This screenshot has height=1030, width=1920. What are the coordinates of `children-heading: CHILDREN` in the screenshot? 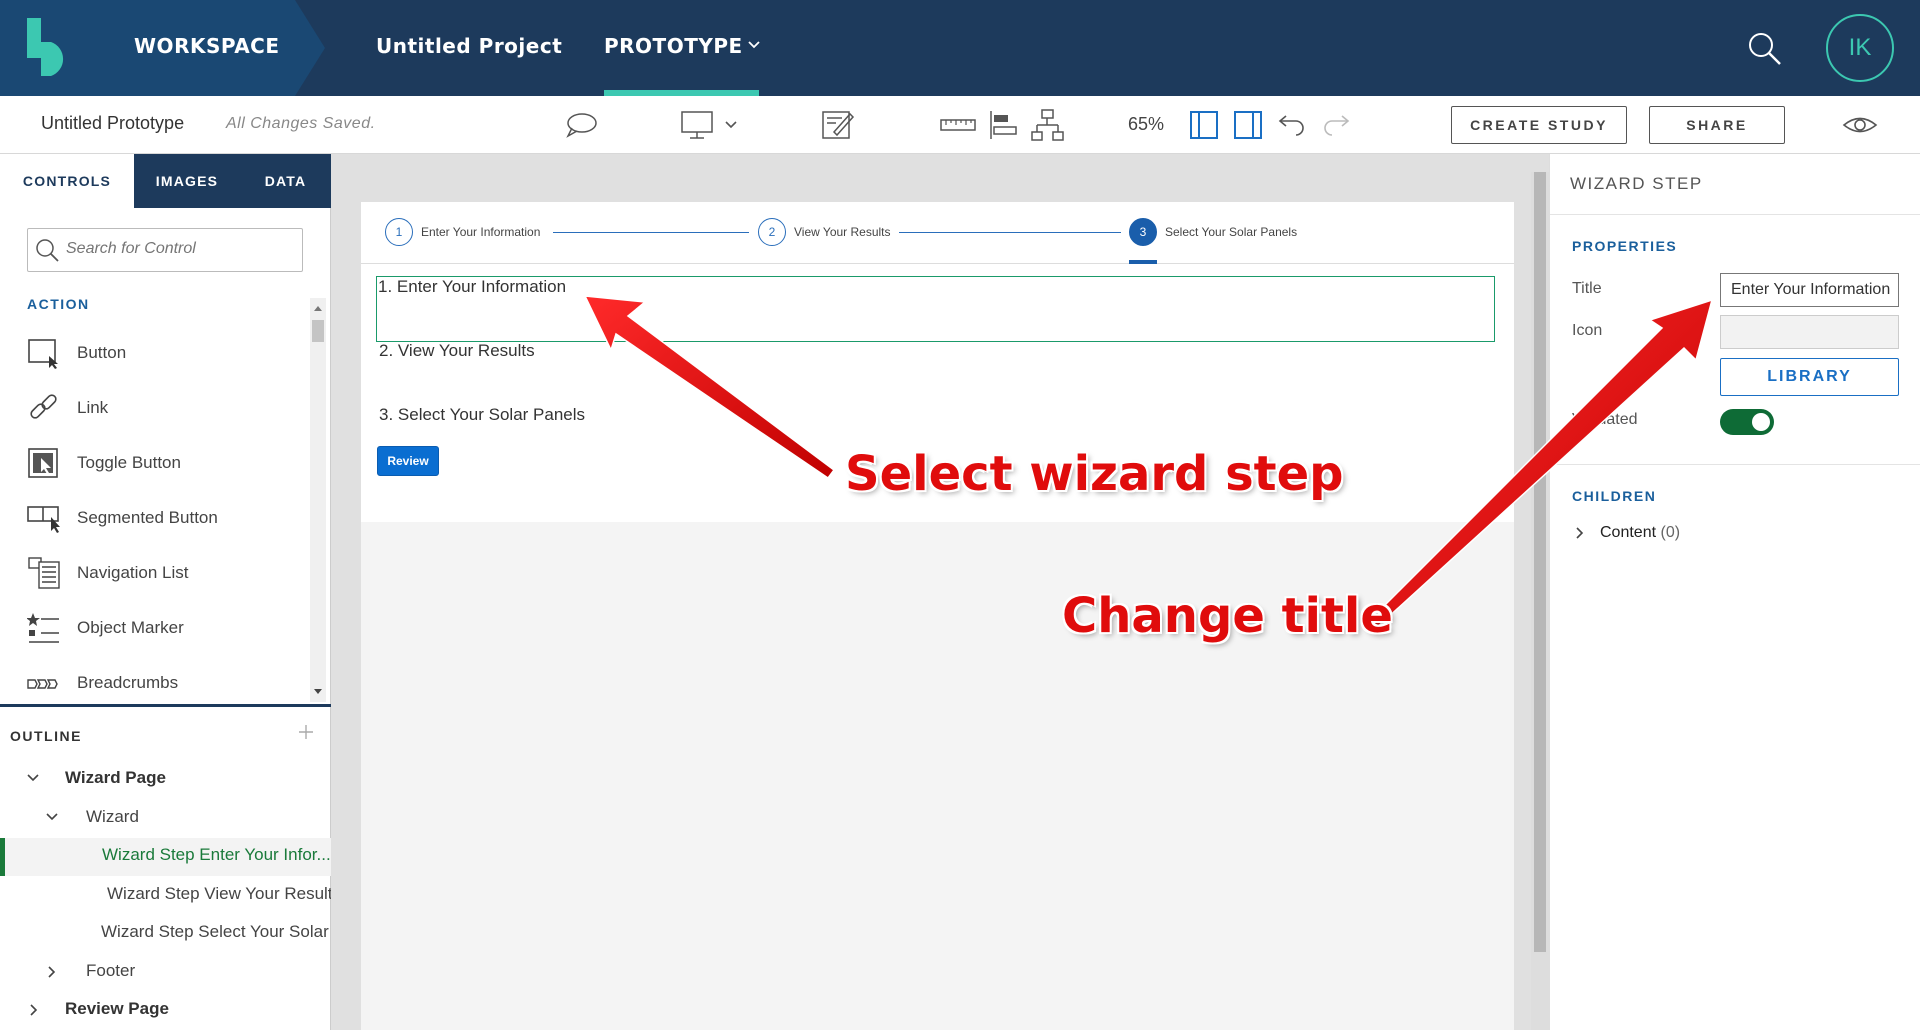 It's located at (1614, 496).